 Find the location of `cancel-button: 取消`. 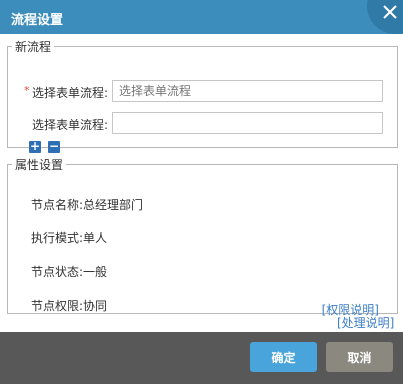

cancel-button: 取消 is located at coordinates (359, 357).